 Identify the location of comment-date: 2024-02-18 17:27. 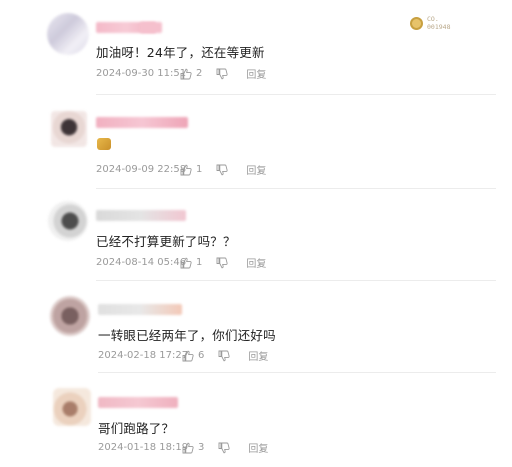
(143, 355).